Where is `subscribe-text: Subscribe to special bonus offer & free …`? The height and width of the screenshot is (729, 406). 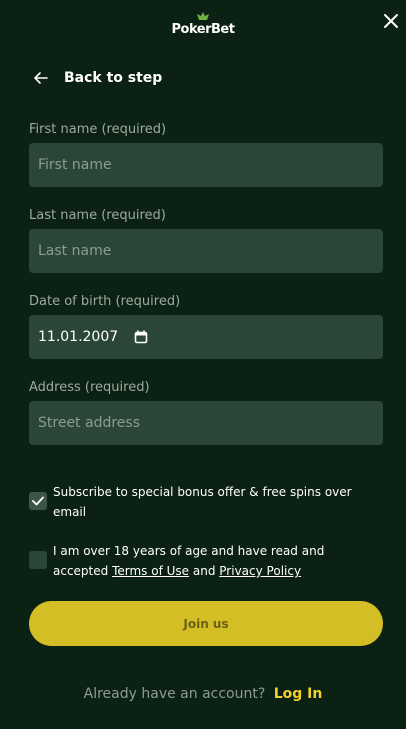 subscribe-text: Subscribe to special bonus offer & free … is located at coordinates (202, 502).